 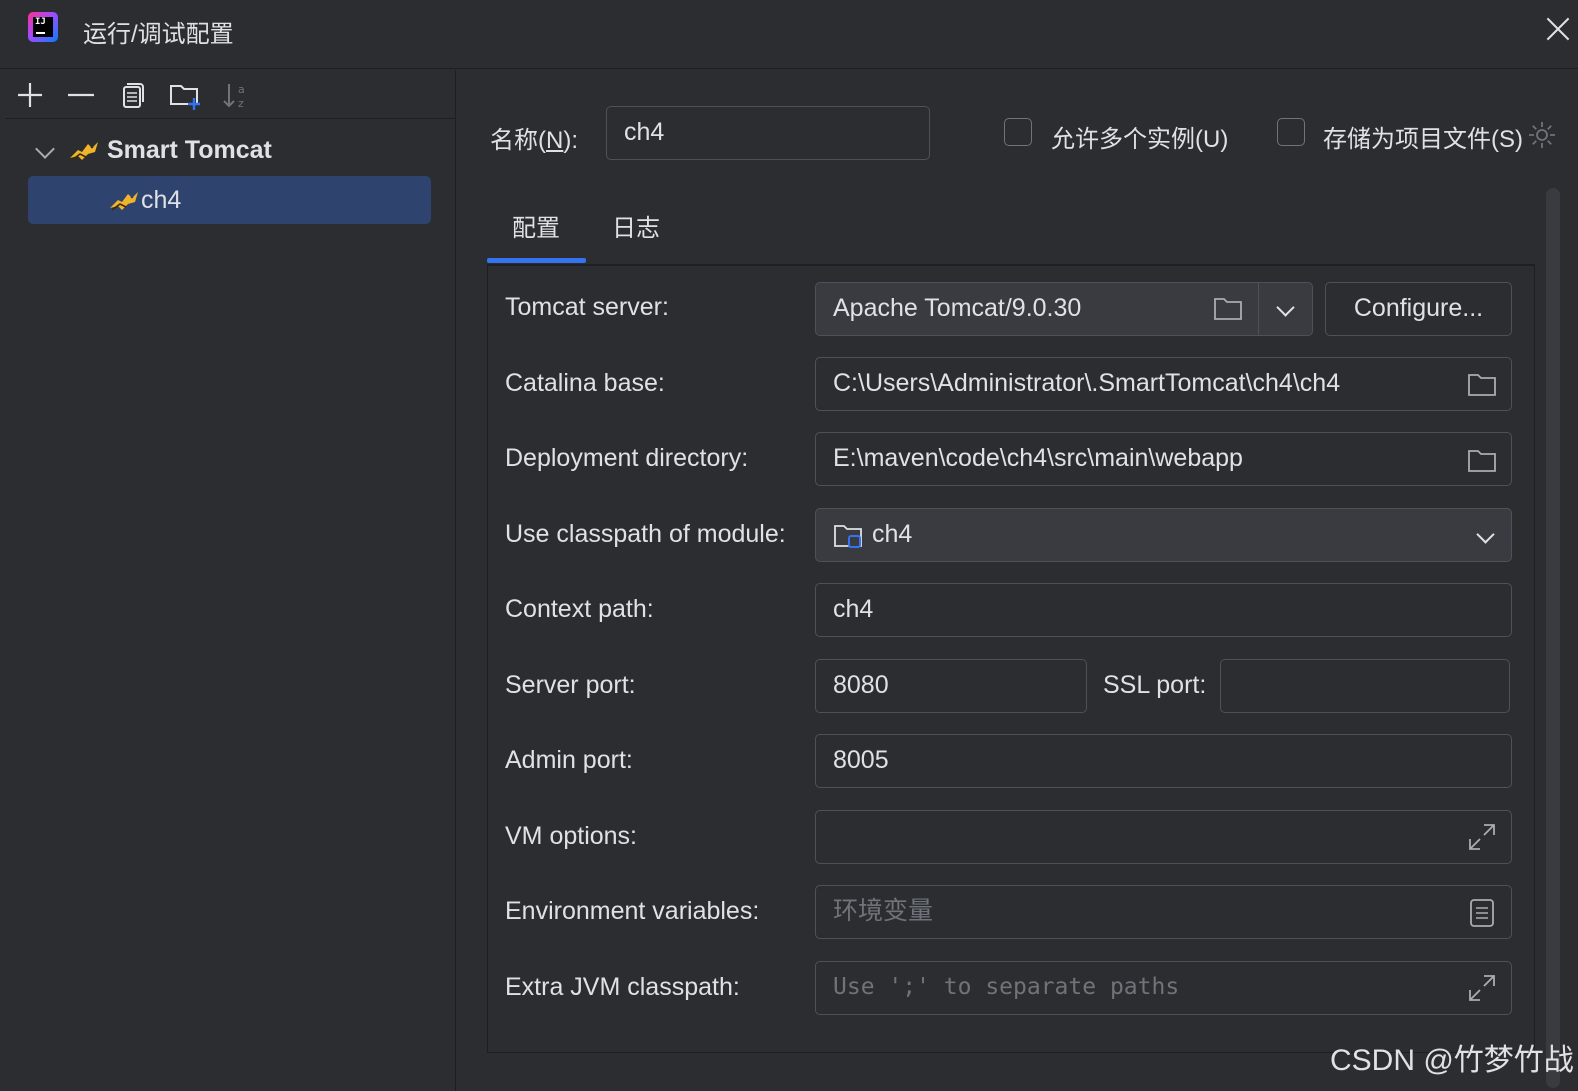 What do you see at coordinates (1018, 132) in the screenshot?
I see `allow-multiple-checkbox` at bounding box center [1018, 132].